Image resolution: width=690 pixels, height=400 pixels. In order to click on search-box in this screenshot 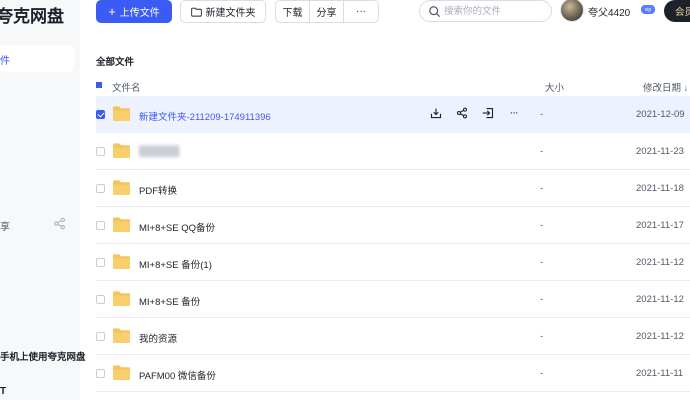, I will do `click(485, 11)`.